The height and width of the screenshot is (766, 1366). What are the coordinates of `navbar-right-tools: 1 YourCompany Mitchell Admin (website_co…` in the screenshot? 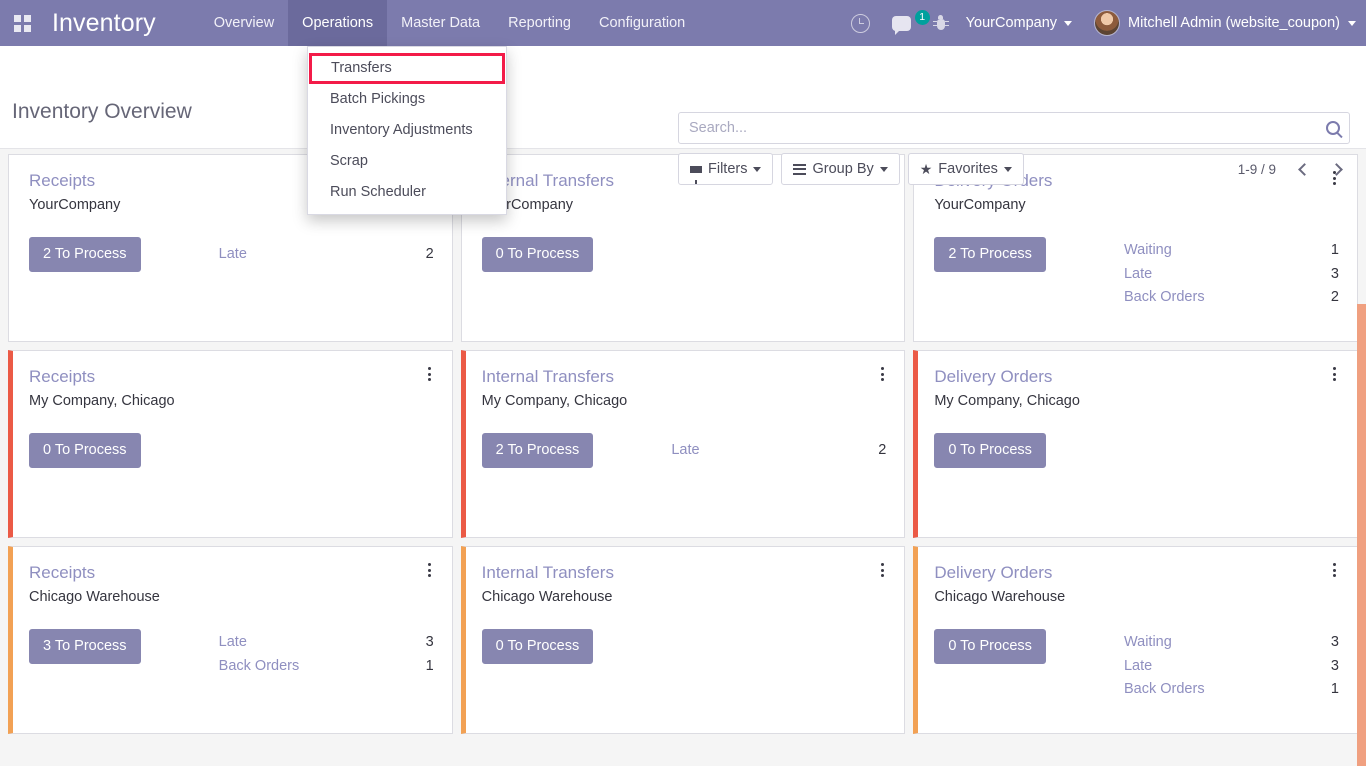 It's located at (1103, 23).